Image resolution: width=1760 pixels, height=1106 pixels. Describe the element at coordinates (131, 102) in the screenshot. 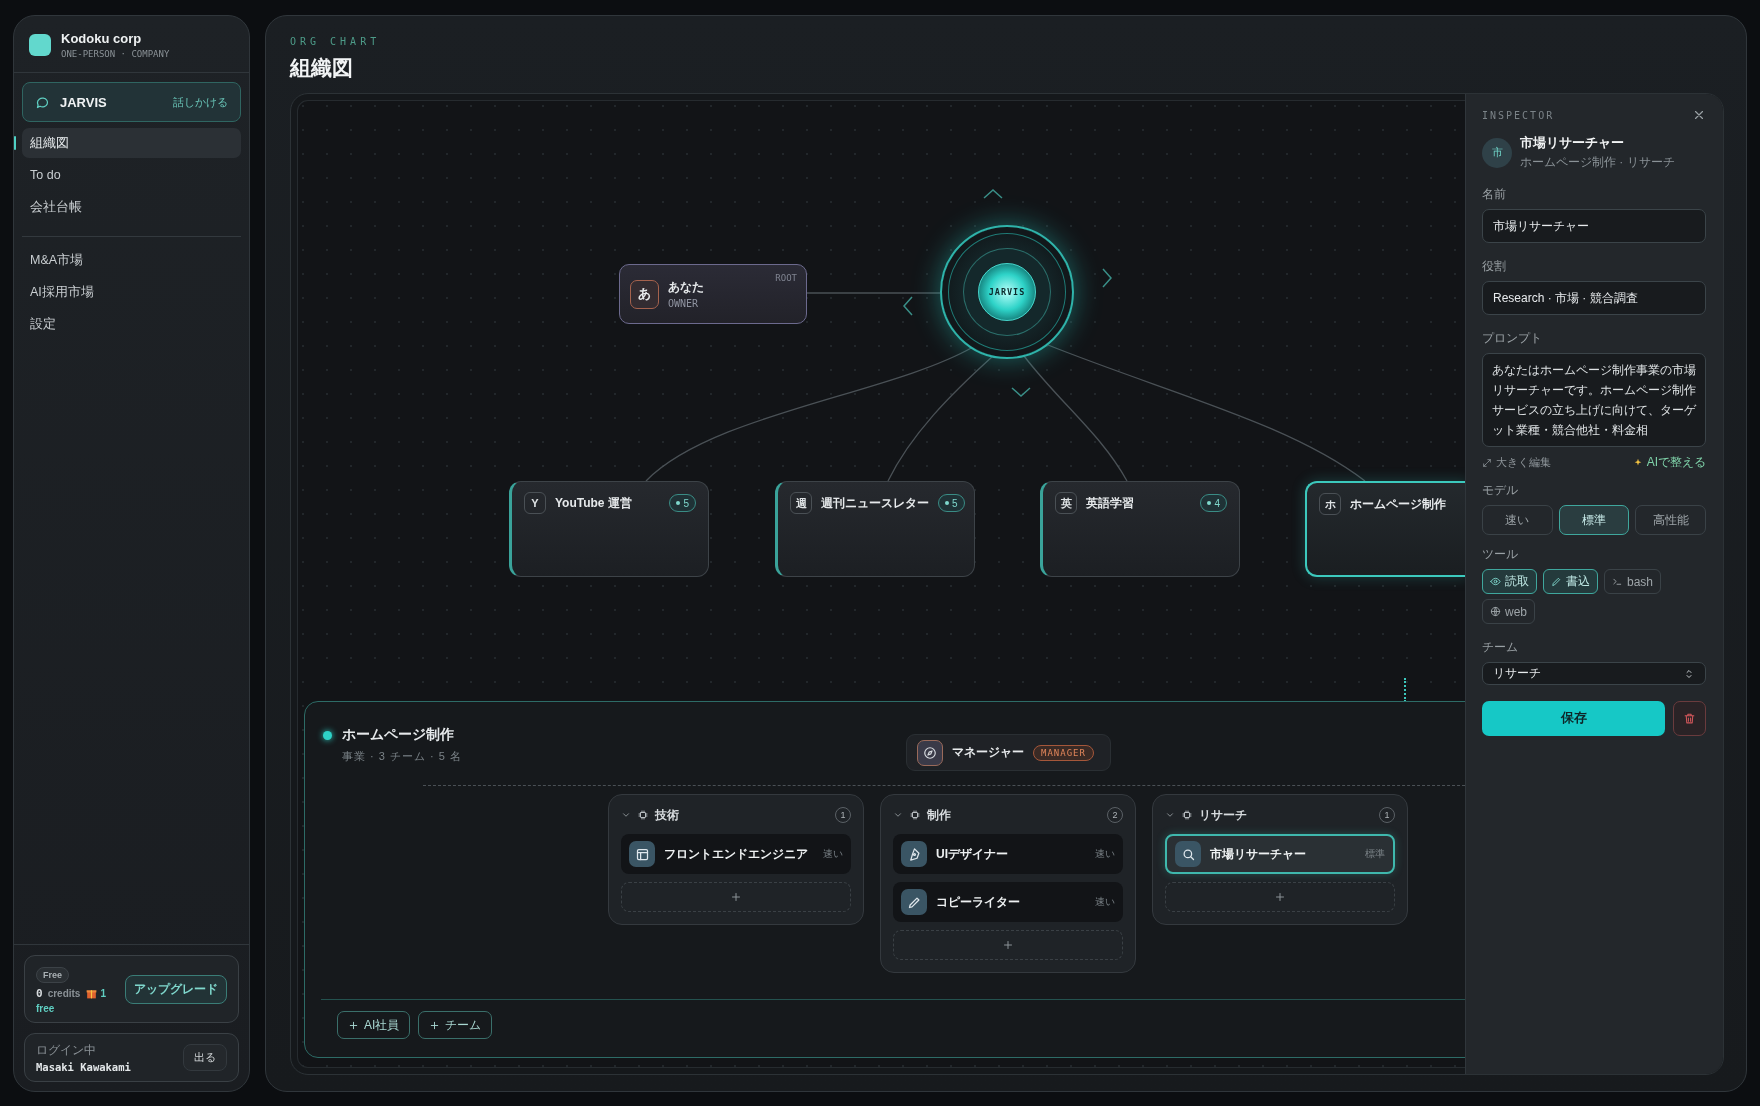

I see `assistant-button: JARVIS 話しかける` at that location.